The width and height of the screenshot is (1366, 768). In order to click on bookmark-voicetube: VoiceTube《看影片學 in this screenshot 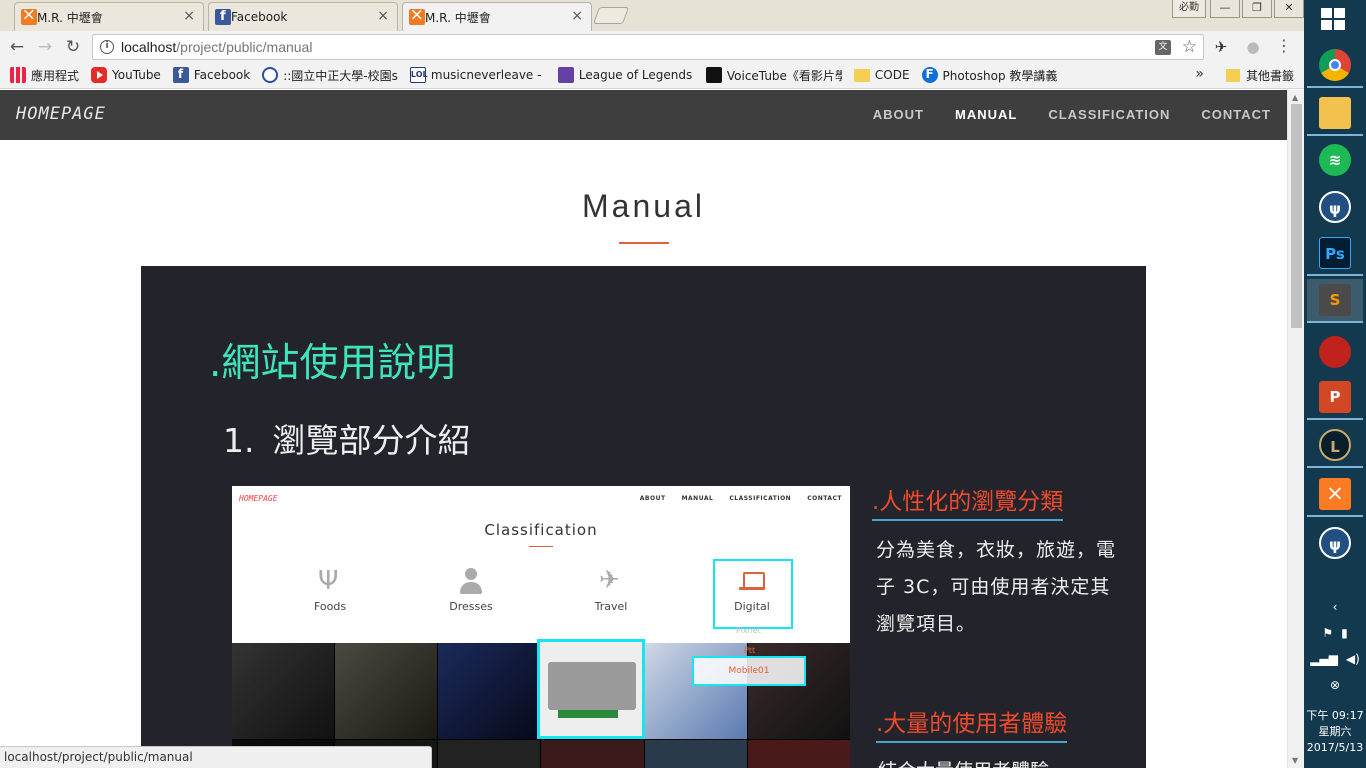, I will do `click(773, 75)`.